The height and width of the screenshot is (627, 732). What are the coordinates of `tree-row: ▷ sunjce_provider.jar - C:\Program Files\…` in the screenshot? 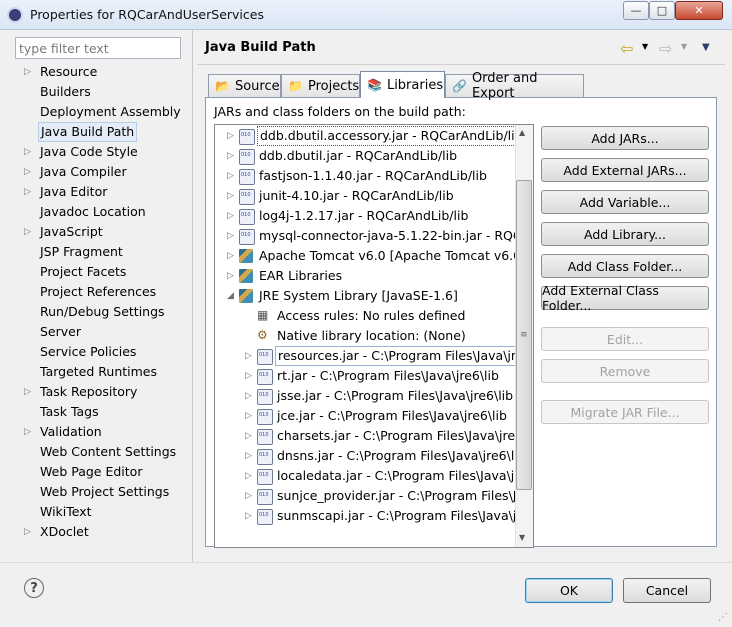 It's located at (374, 496).